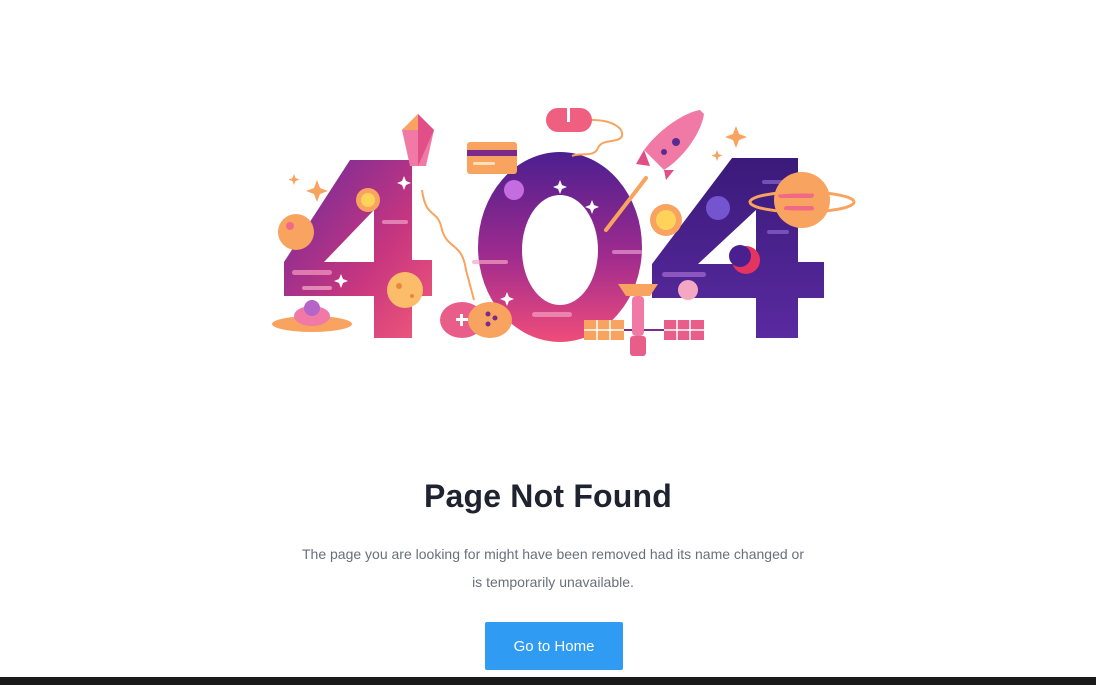 Image resolution: width=1096 pixels, height=685 pixels. I want to click on mouse-icon, so click(585, 132).